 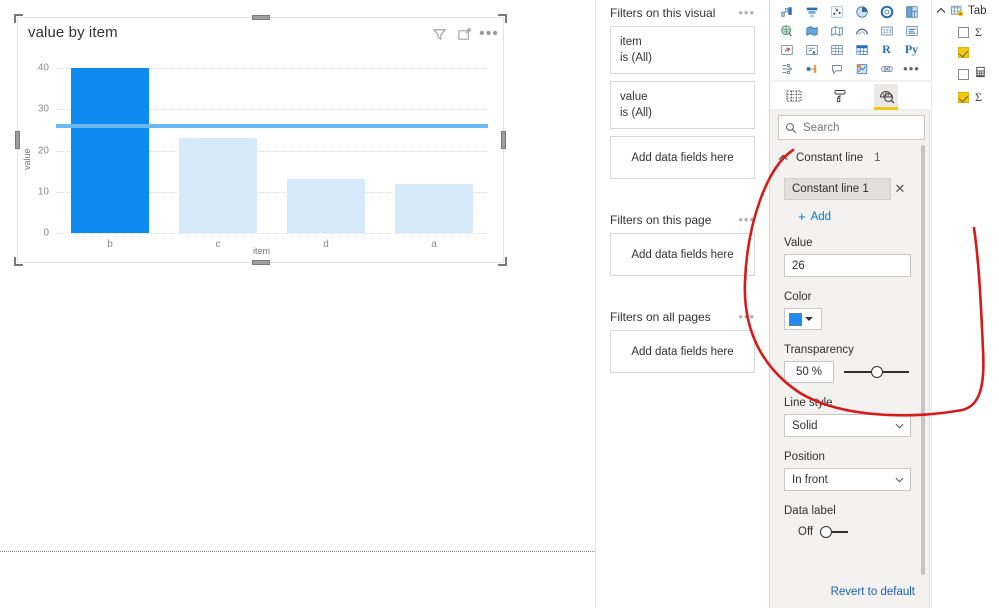 I want to click on visual-header-icons: •••, so click(x=464, y=34).